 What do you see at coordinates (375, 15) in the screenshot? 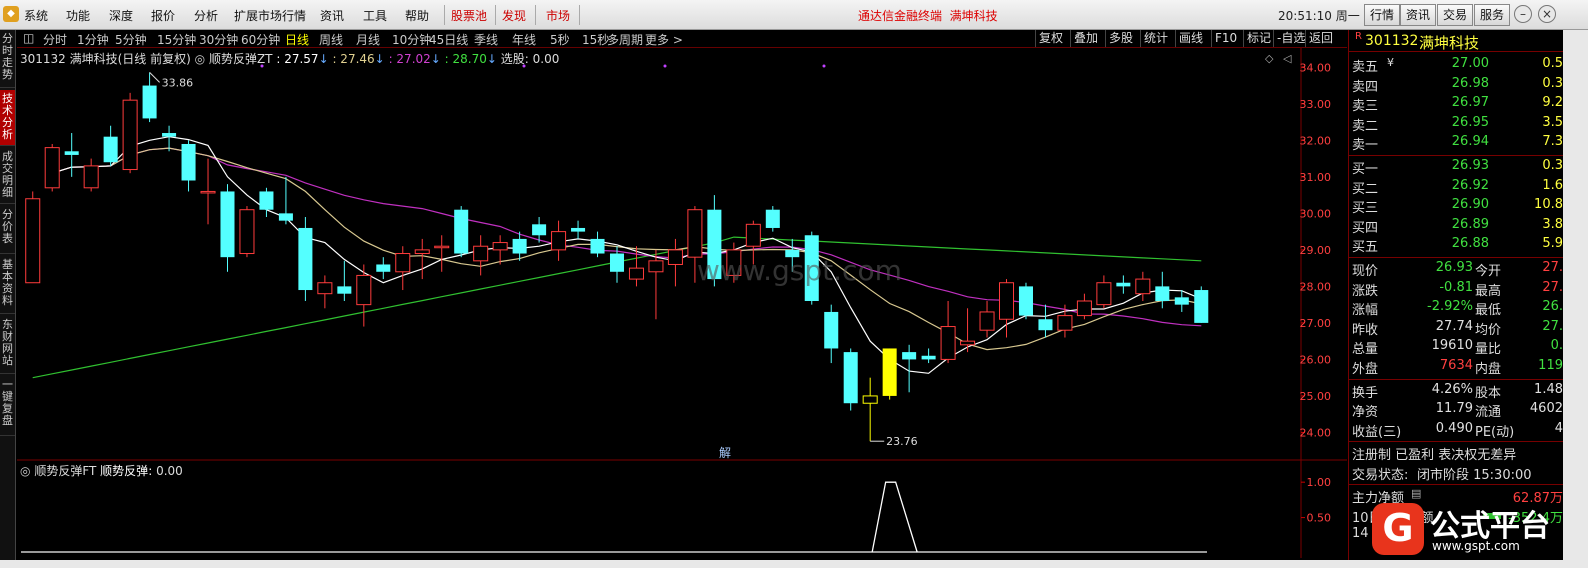
I see `menu-item-7: 工具` at bounding box center [375, 15].